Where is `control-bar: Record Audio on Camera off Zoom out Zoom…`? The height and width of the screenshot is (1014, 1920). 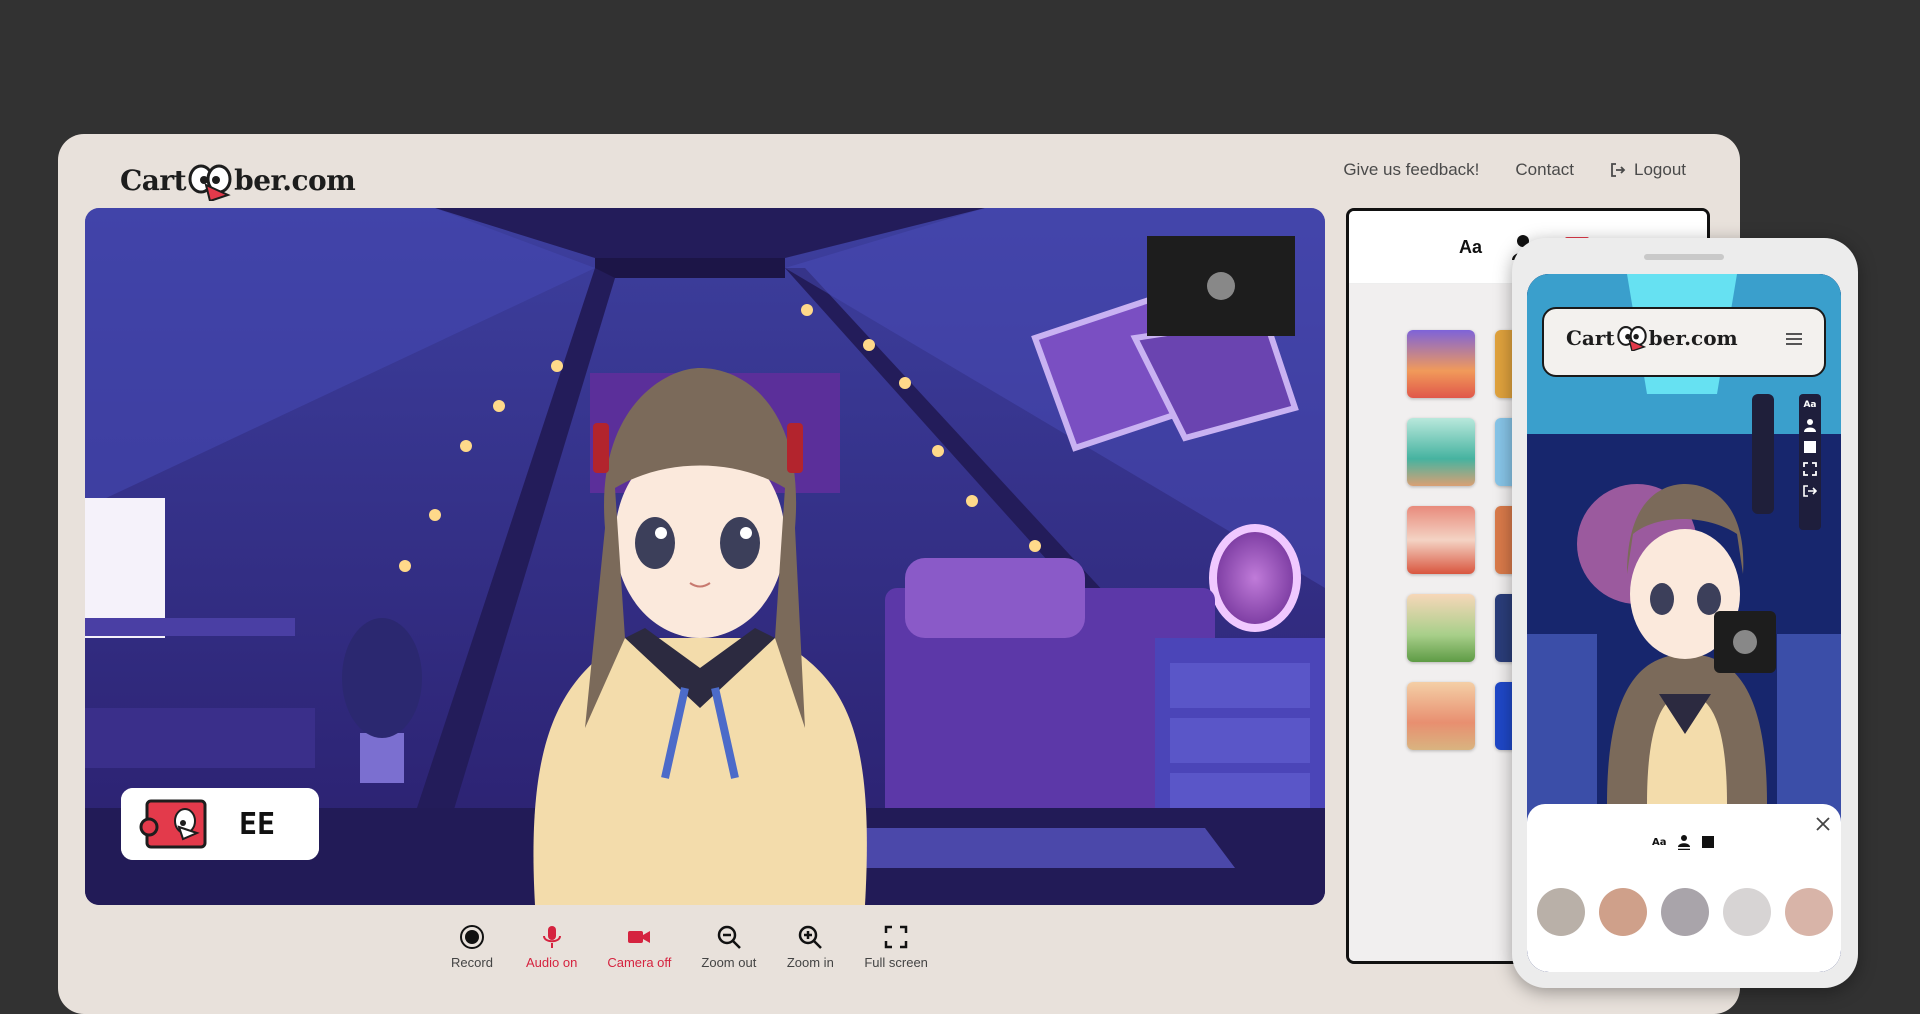 control-bar: Record Audio on Camera off Zoom out Zoom… is located at coordinates (688, 947).